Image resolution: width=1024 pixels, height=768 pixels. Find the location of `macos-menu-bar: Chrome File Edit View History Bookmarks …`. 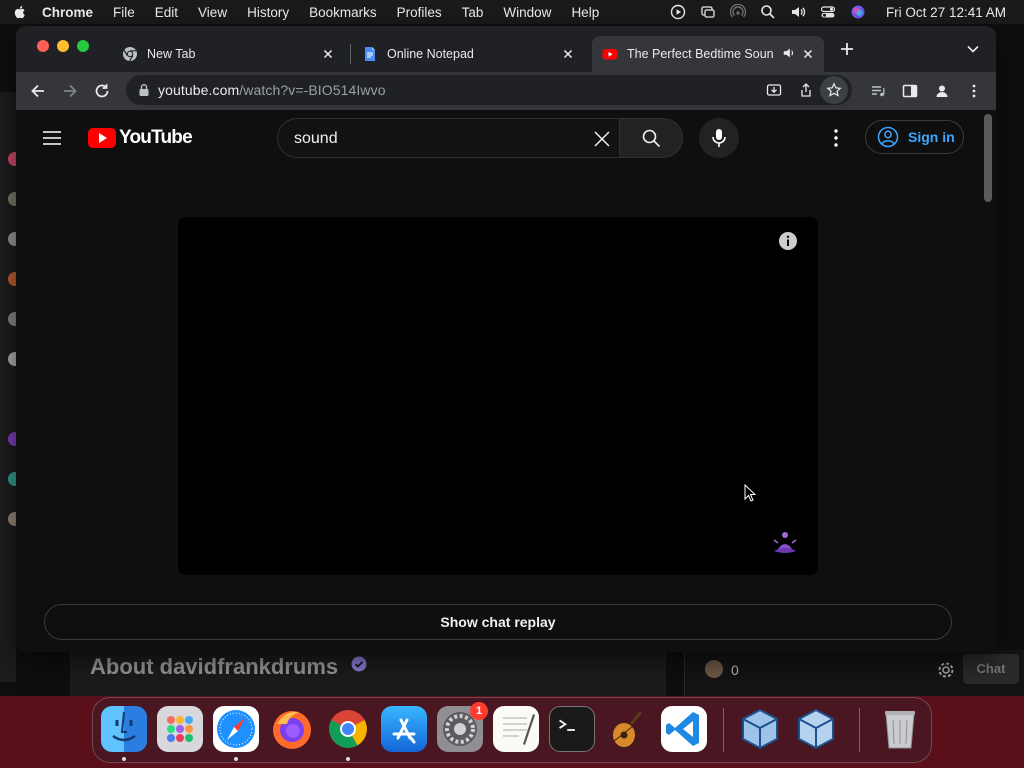

macos-menu-bar: Chrome File Edit View History Bookmarks … is located at coordinates (512, 12).